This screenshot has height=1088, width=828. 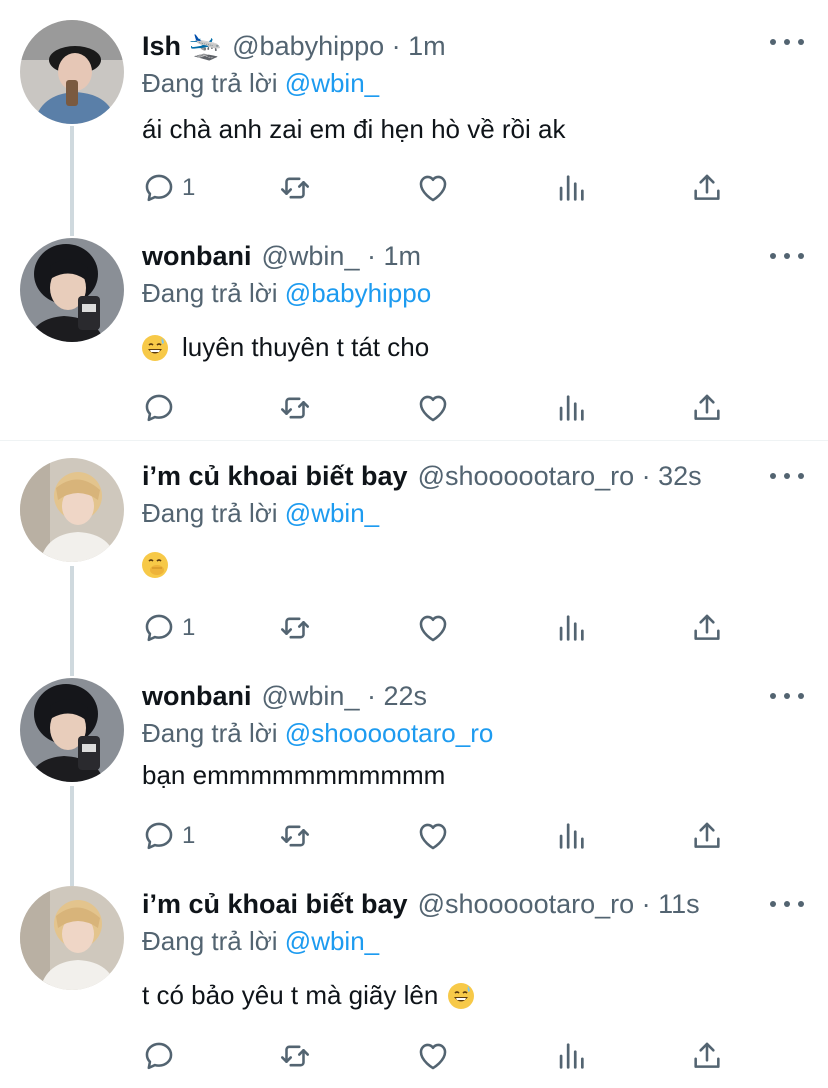 What do you see at coordinates (560, 476) in the screenshot?
I see `author-meta: @shoooootaro_ro · 32s` at bounding box center [560, 476].